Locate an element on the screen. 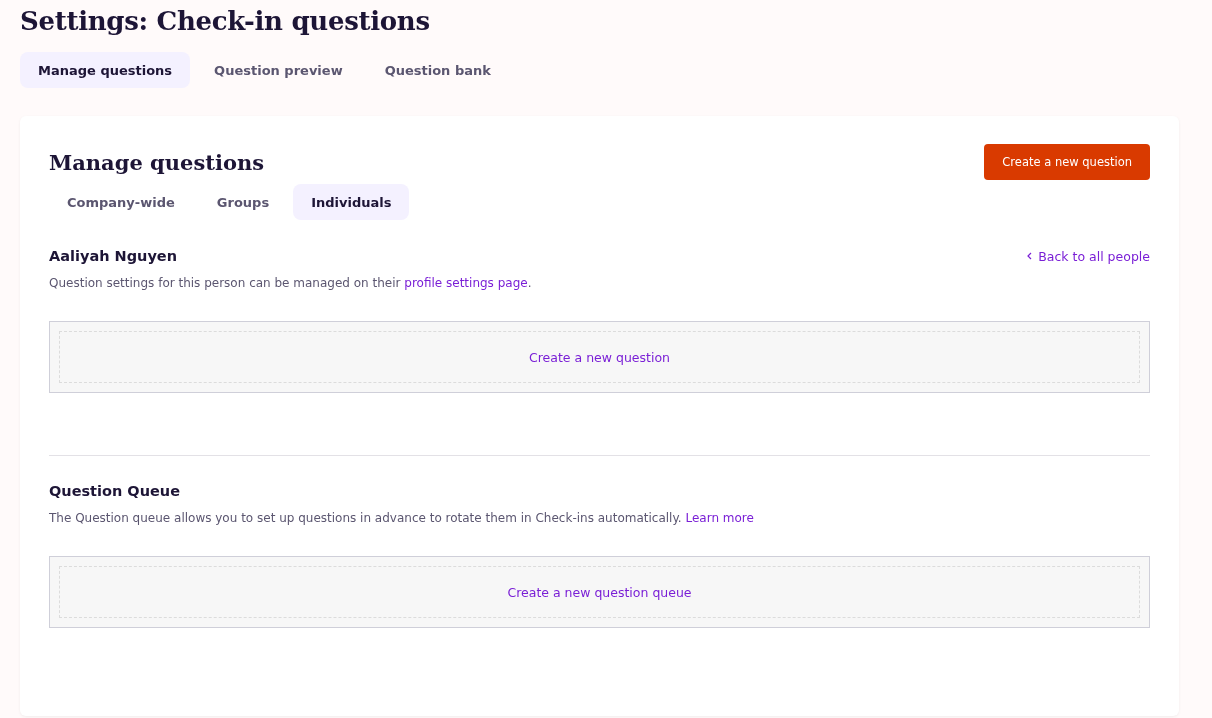  tab: Question preview is located at coordinates (278, 70).